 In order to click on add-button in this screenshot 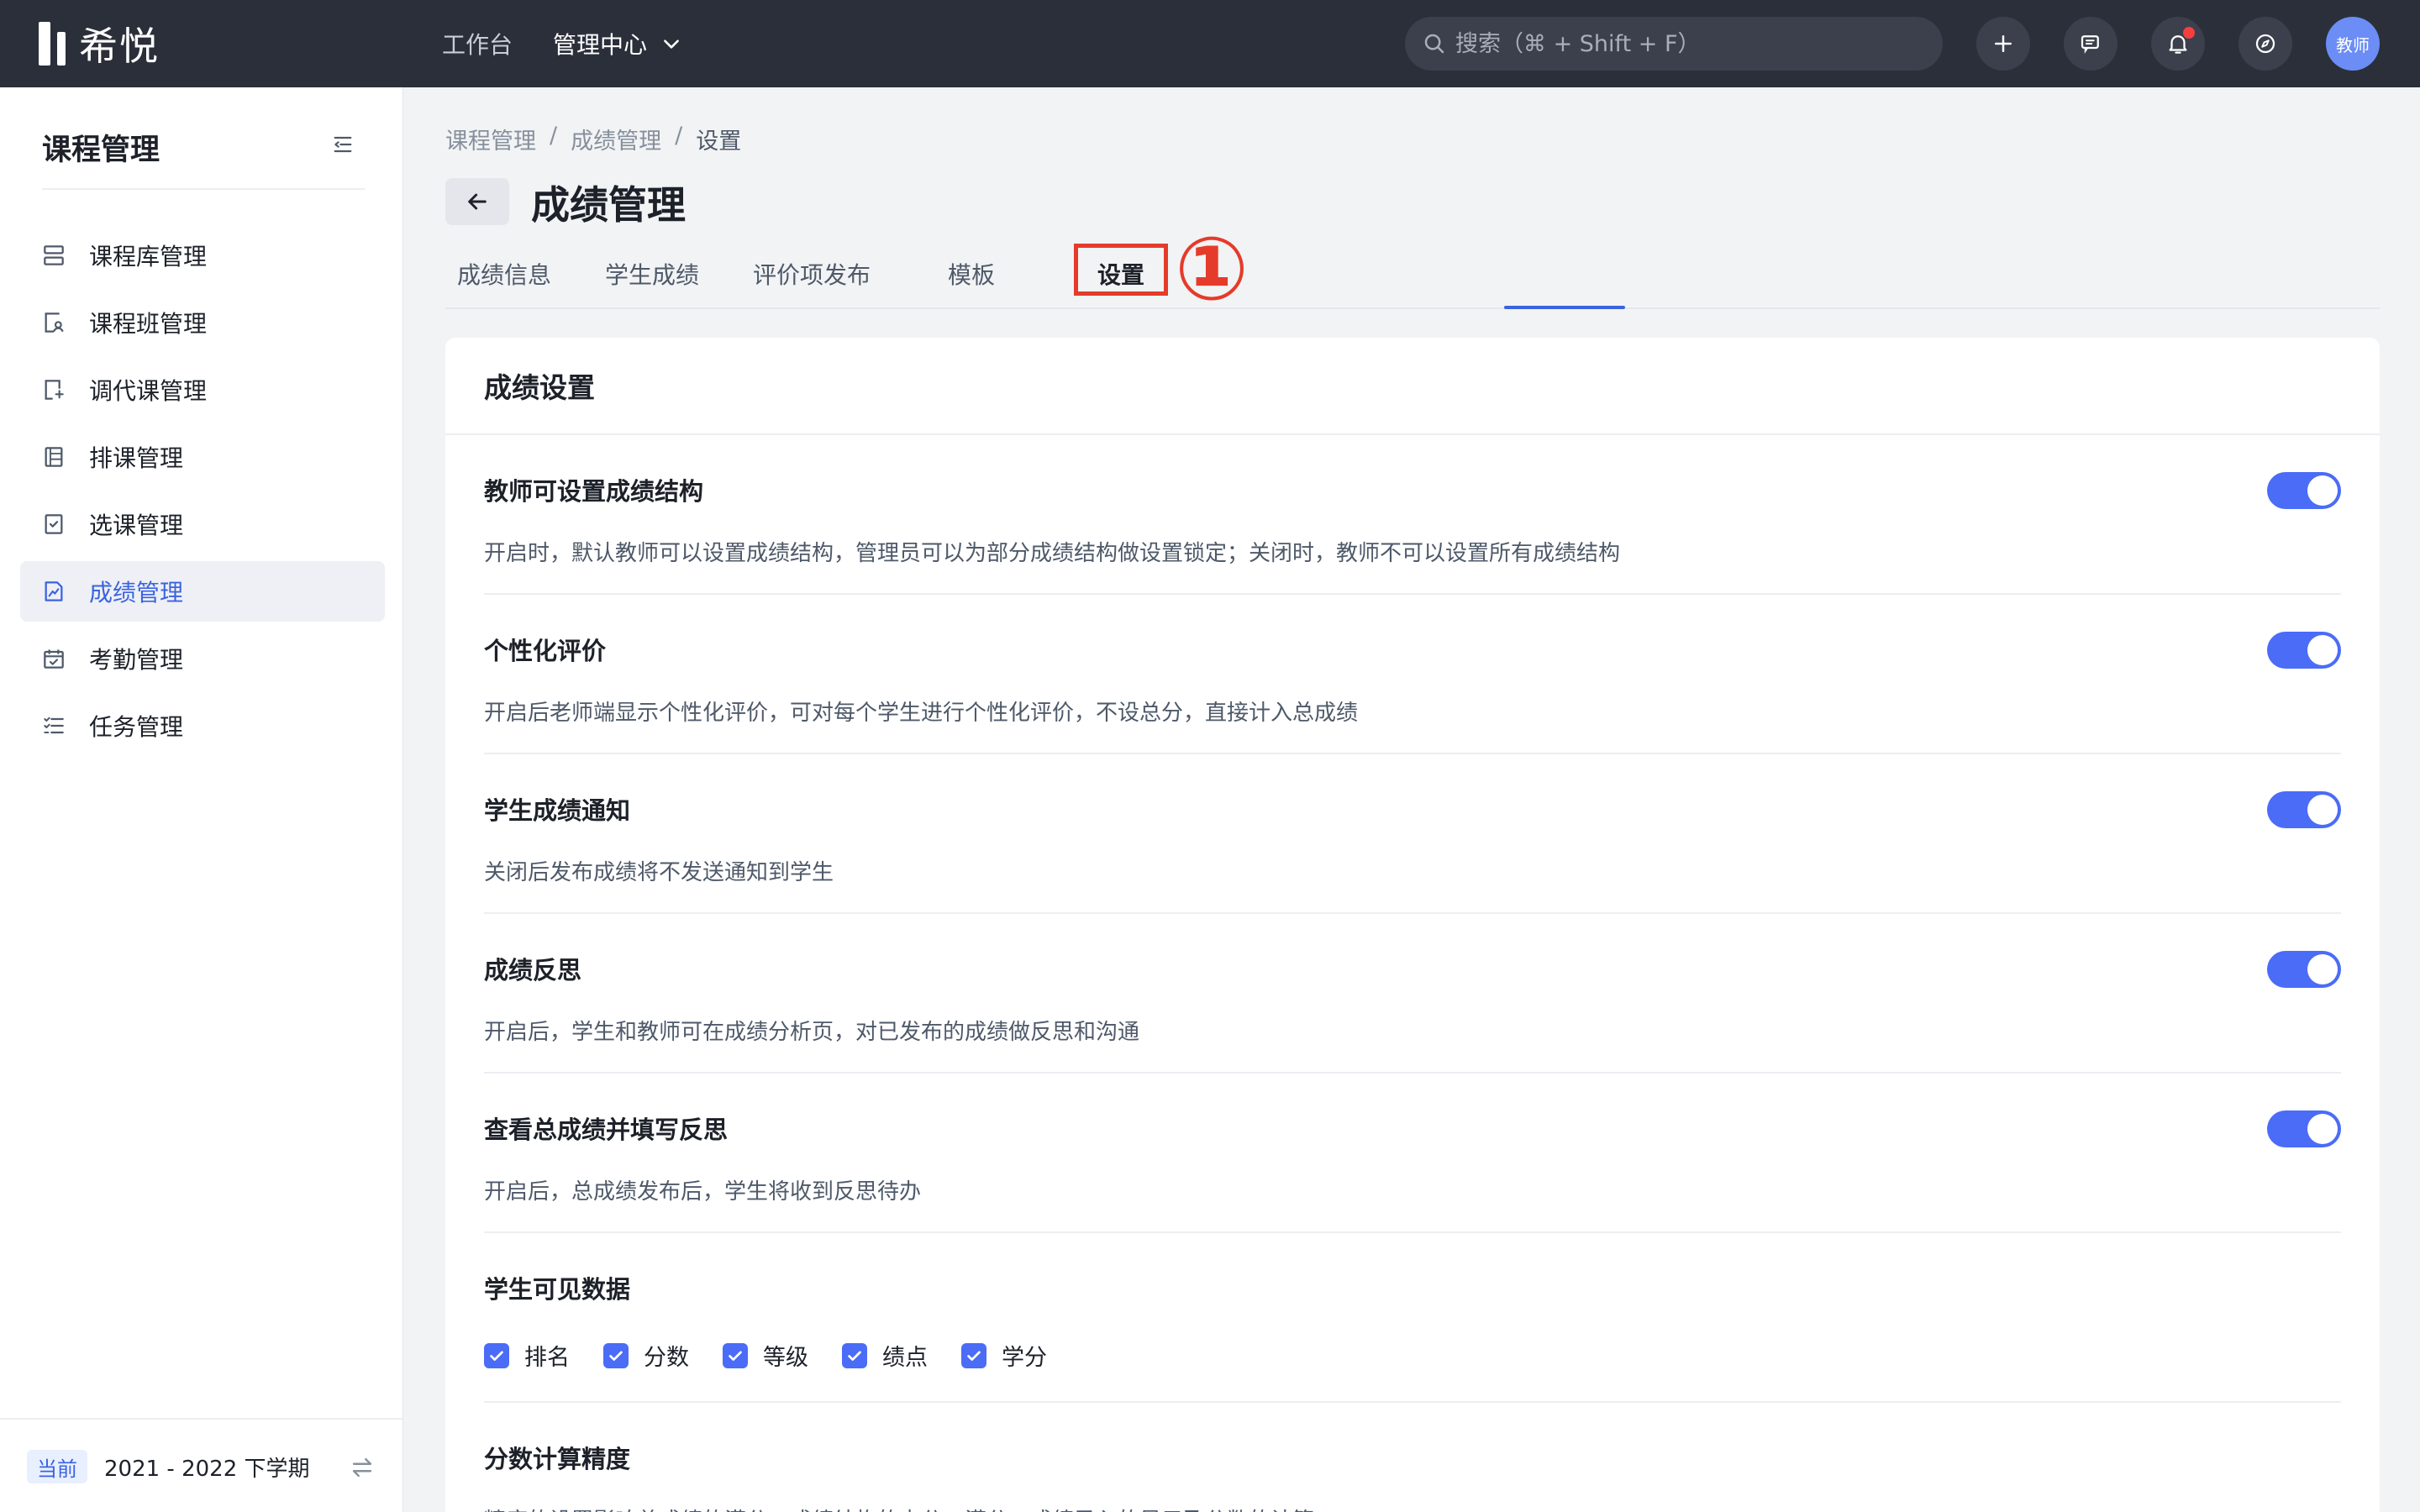, I will do `click(2003, 44)`.